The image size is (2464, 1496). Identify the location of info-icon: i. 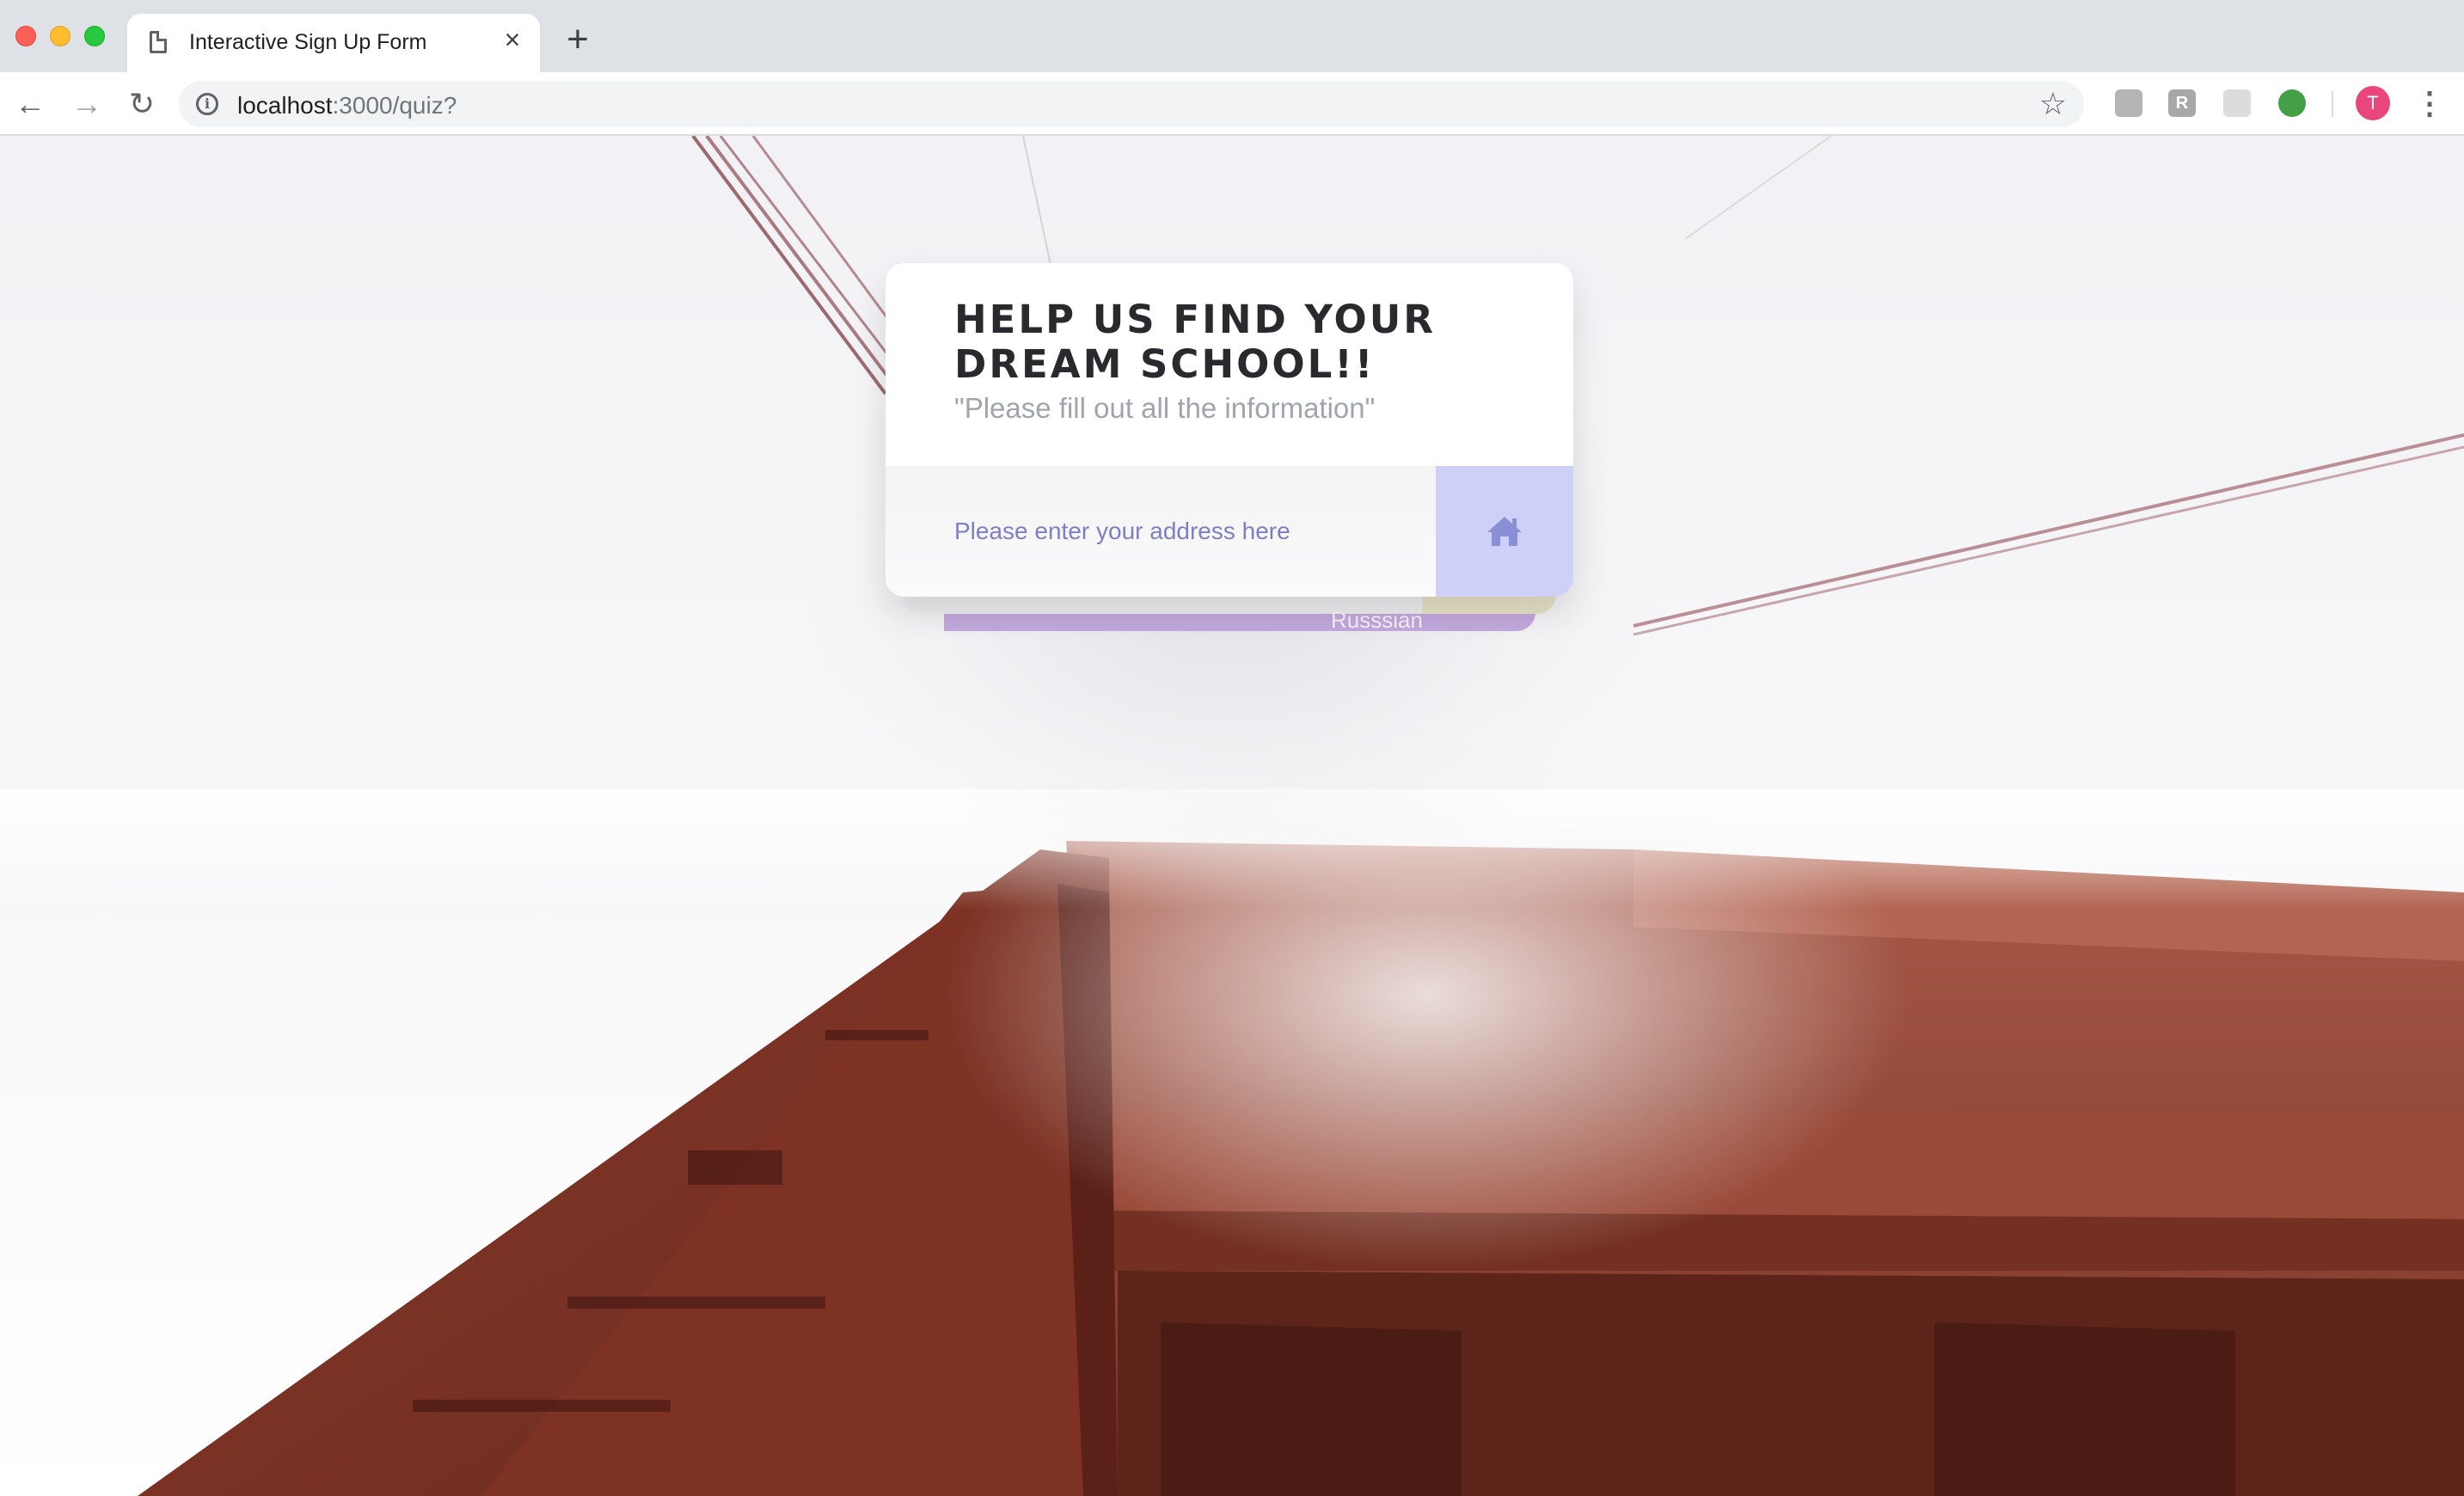
(207, 104).